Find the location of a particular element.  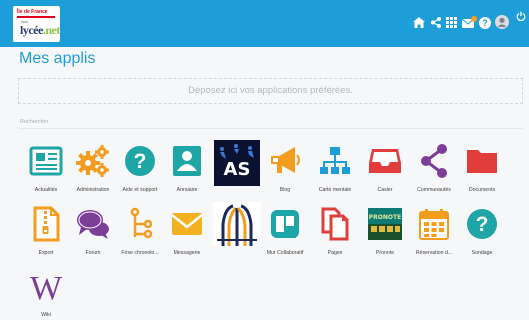

app-label: Sondage is located at coordinates (482, 253).